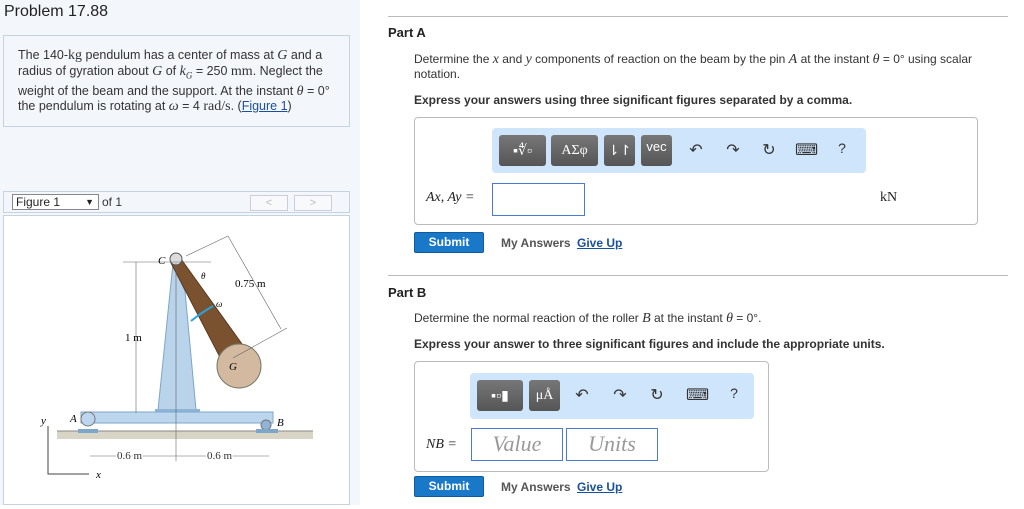  What do you see at coordinates (679, 150) in the screenshot?
I see `math-toolbar: ▪∜▫ ΑΣφ ⇂↾ vec ↶ ↷ ↻ ⌨ ?` at bounding box center [679, 150].